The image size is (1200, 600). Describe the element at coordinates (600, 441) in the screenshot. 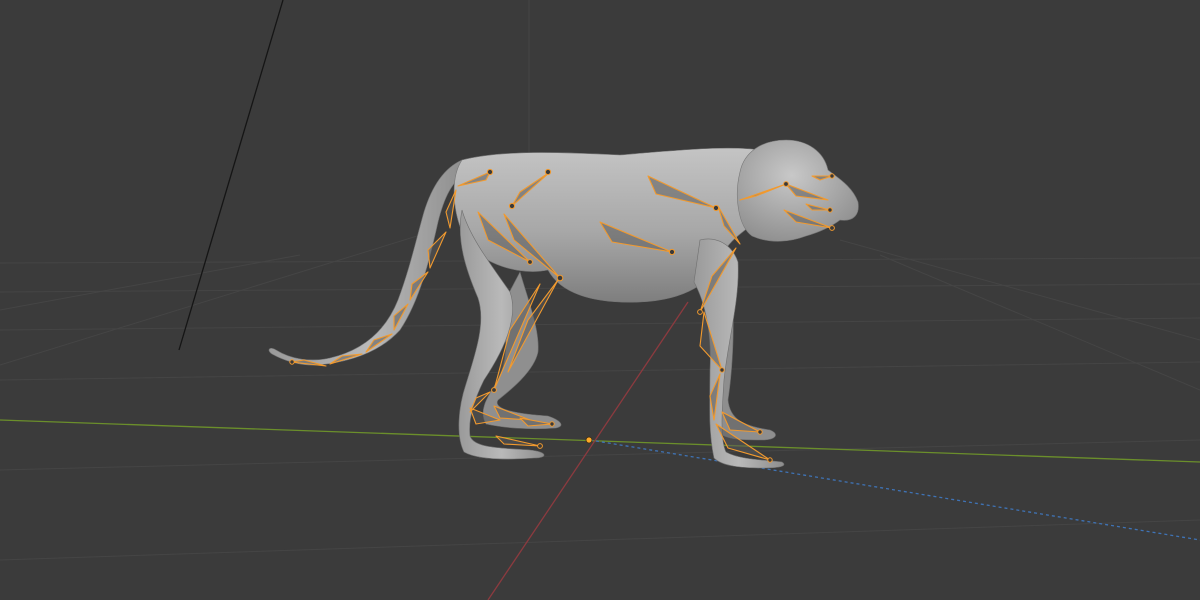

I see `y-axis-line` at that location.